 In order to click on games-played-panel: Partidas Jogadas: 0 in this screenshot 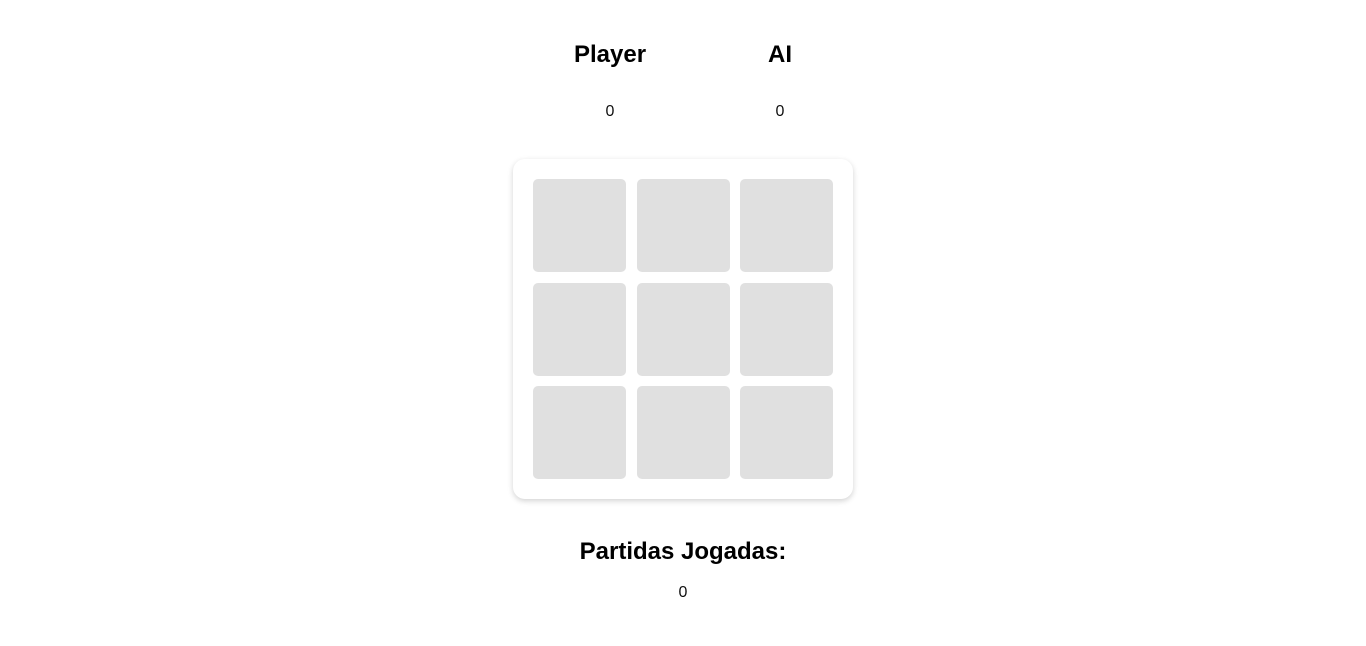, I will do `click(683, 569)`.